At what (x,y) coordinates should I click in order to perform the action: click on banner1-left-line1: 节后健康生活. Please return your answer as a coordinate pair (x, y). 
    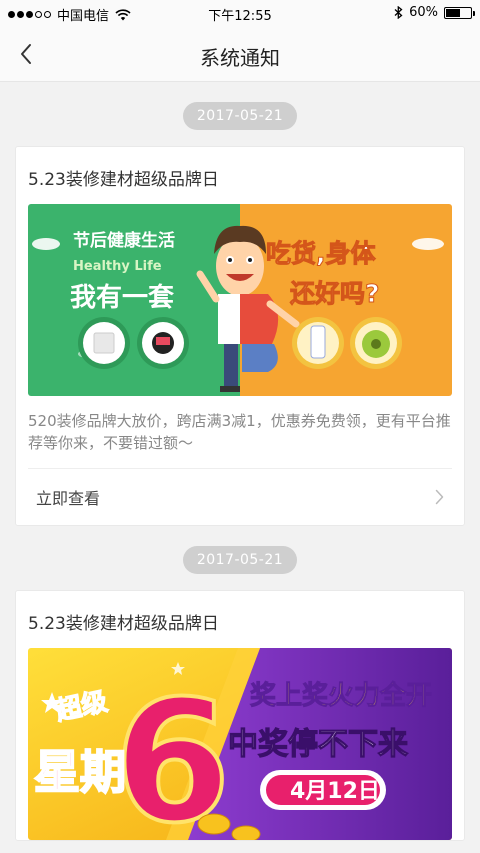
    Looking at the image, I should click on (124, 240).